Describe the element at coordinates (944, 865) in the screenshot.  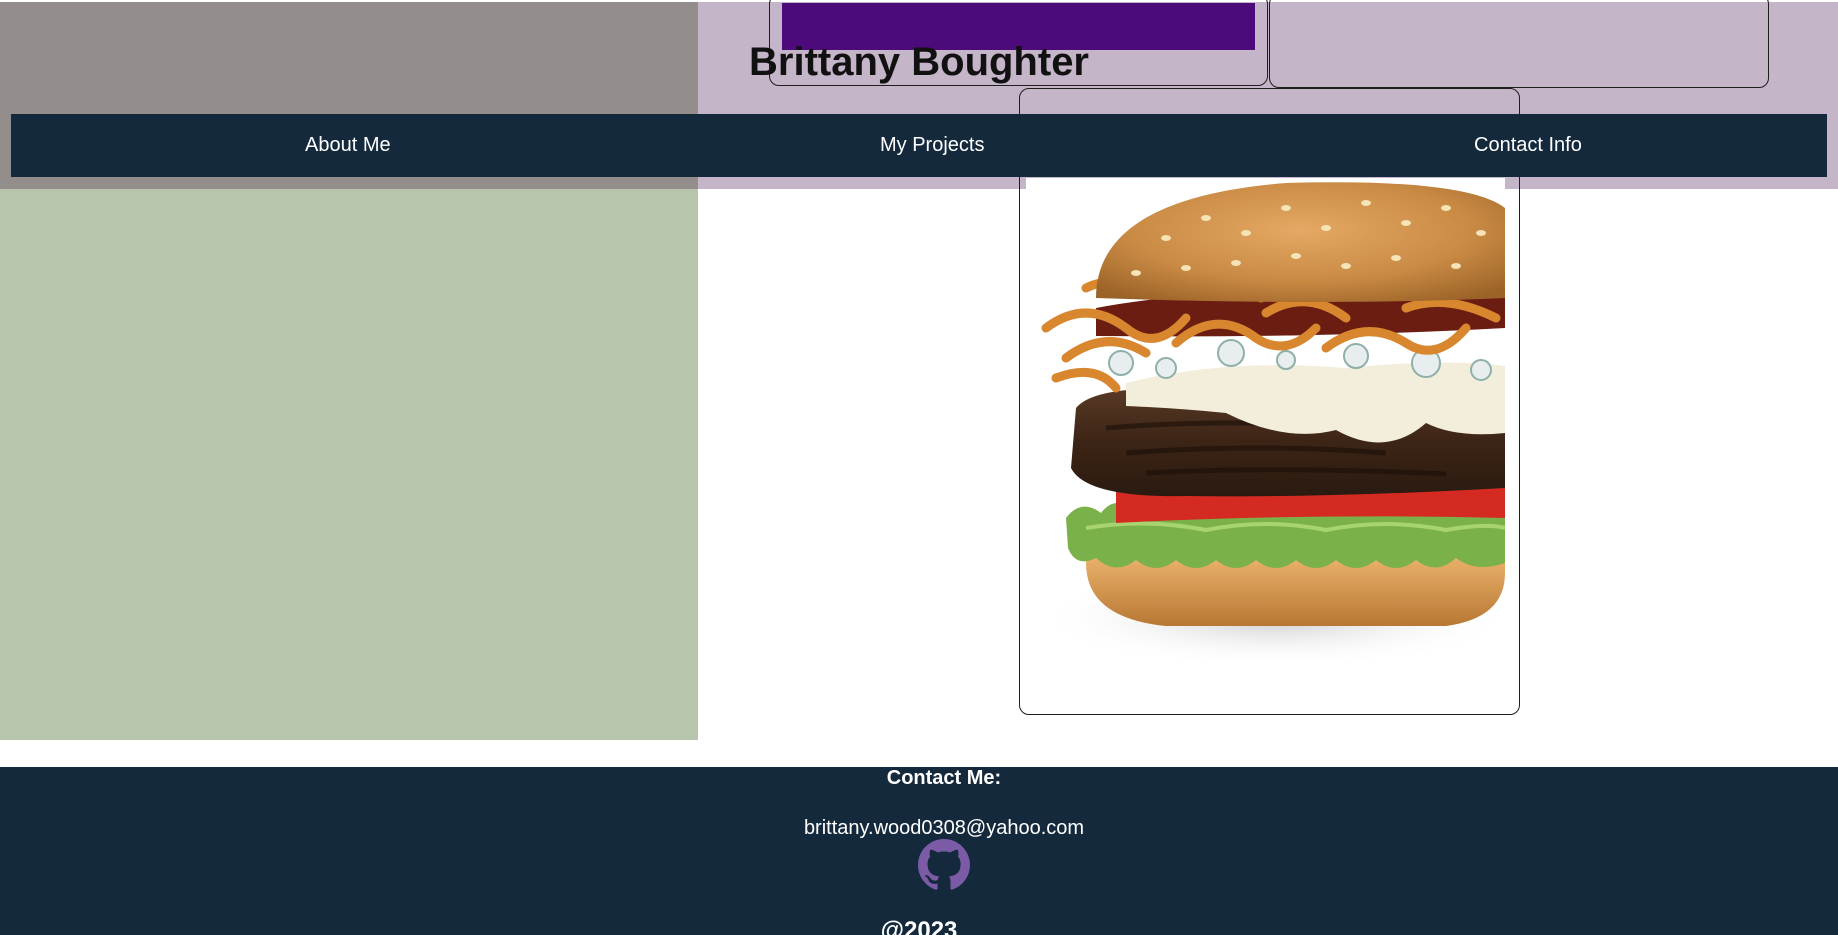
I see `github-icon` at that location.